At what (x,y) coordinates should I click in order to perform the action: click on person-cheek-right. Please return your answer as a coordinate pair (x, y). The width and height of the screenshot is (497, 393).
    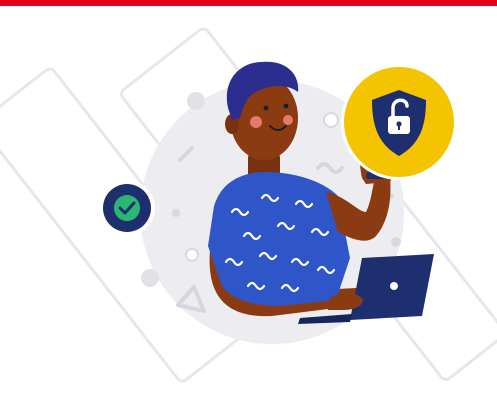
    Looking at the image, I should click on (288, 120).